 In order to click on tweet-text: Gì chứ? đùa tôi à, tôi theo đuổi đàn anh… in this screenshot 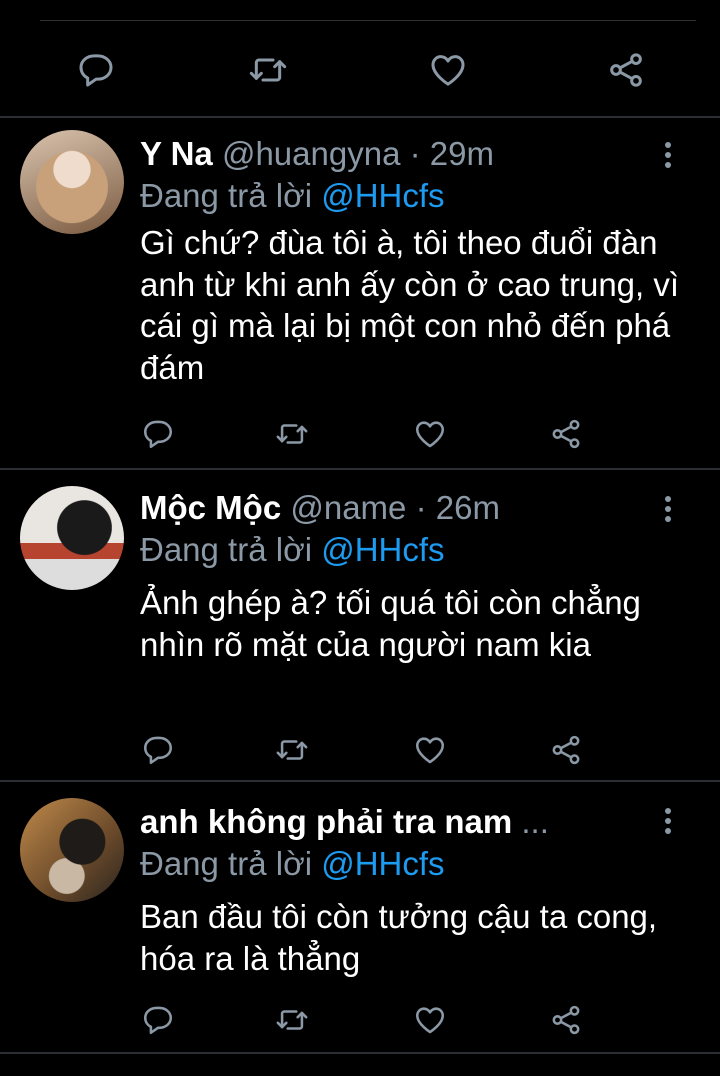, I will do `click(410, 305)`.